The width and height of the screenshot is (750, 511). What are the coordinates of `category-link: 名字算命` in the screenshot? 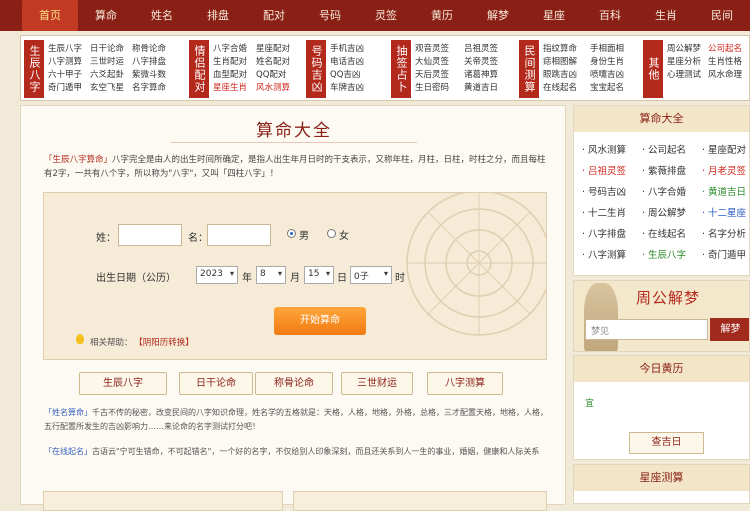 It's located at (151, 87).